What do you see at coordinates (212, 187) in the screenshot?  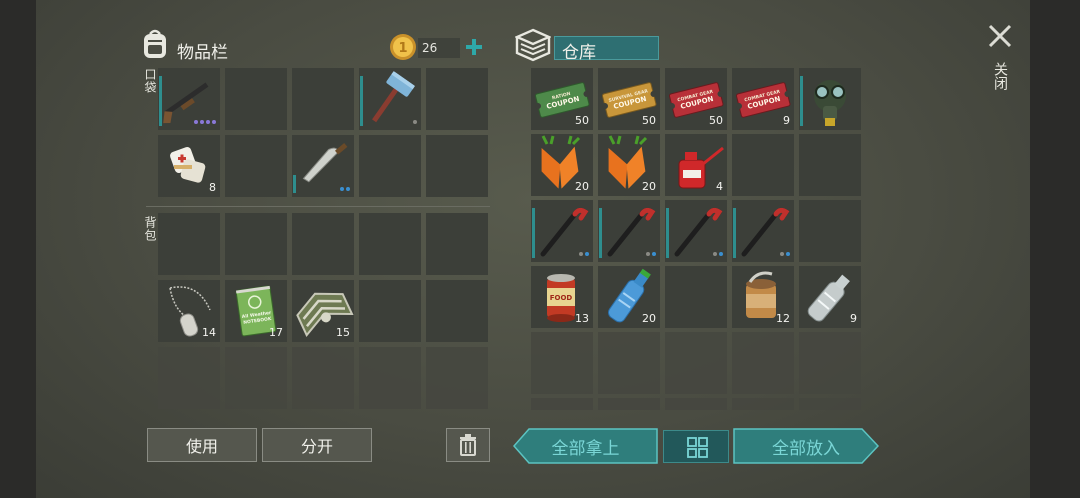 I see `item-quantity: 8` at bounding box center [212, 187].